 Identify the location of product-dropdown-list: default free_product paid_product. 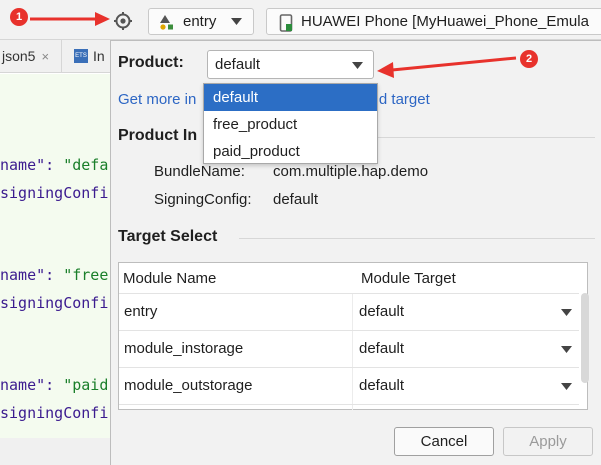
(290, 123).